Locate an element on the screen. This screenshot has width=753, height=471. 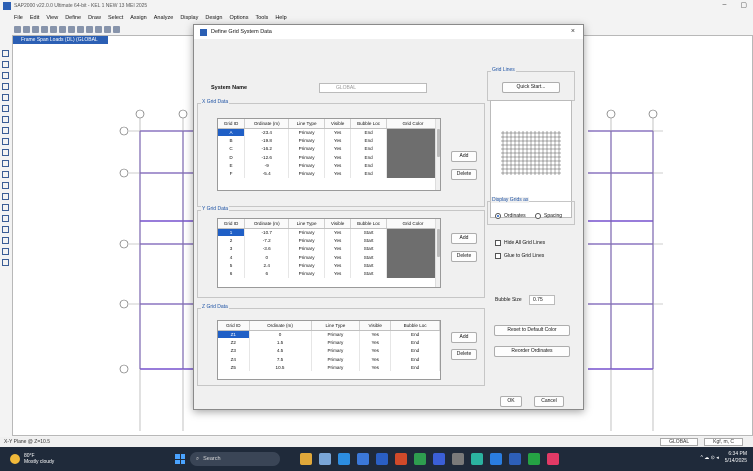
grid-id-cell: Z3 is located at coordinates (234, 350).